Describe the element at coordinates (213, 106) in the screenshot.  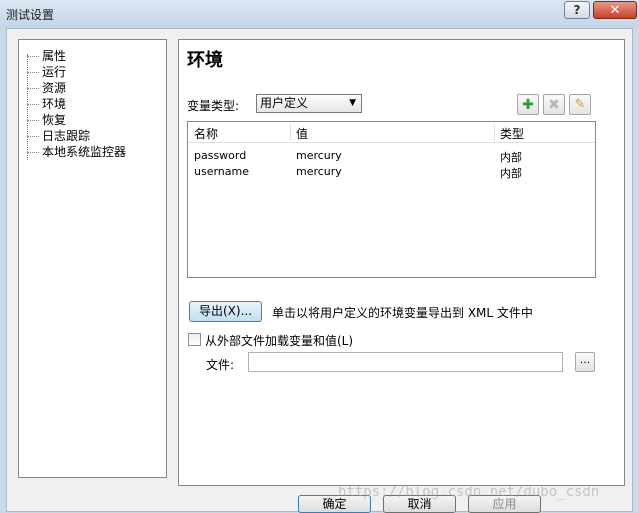
I see `variable-type-label: 变量类型:` at that location.